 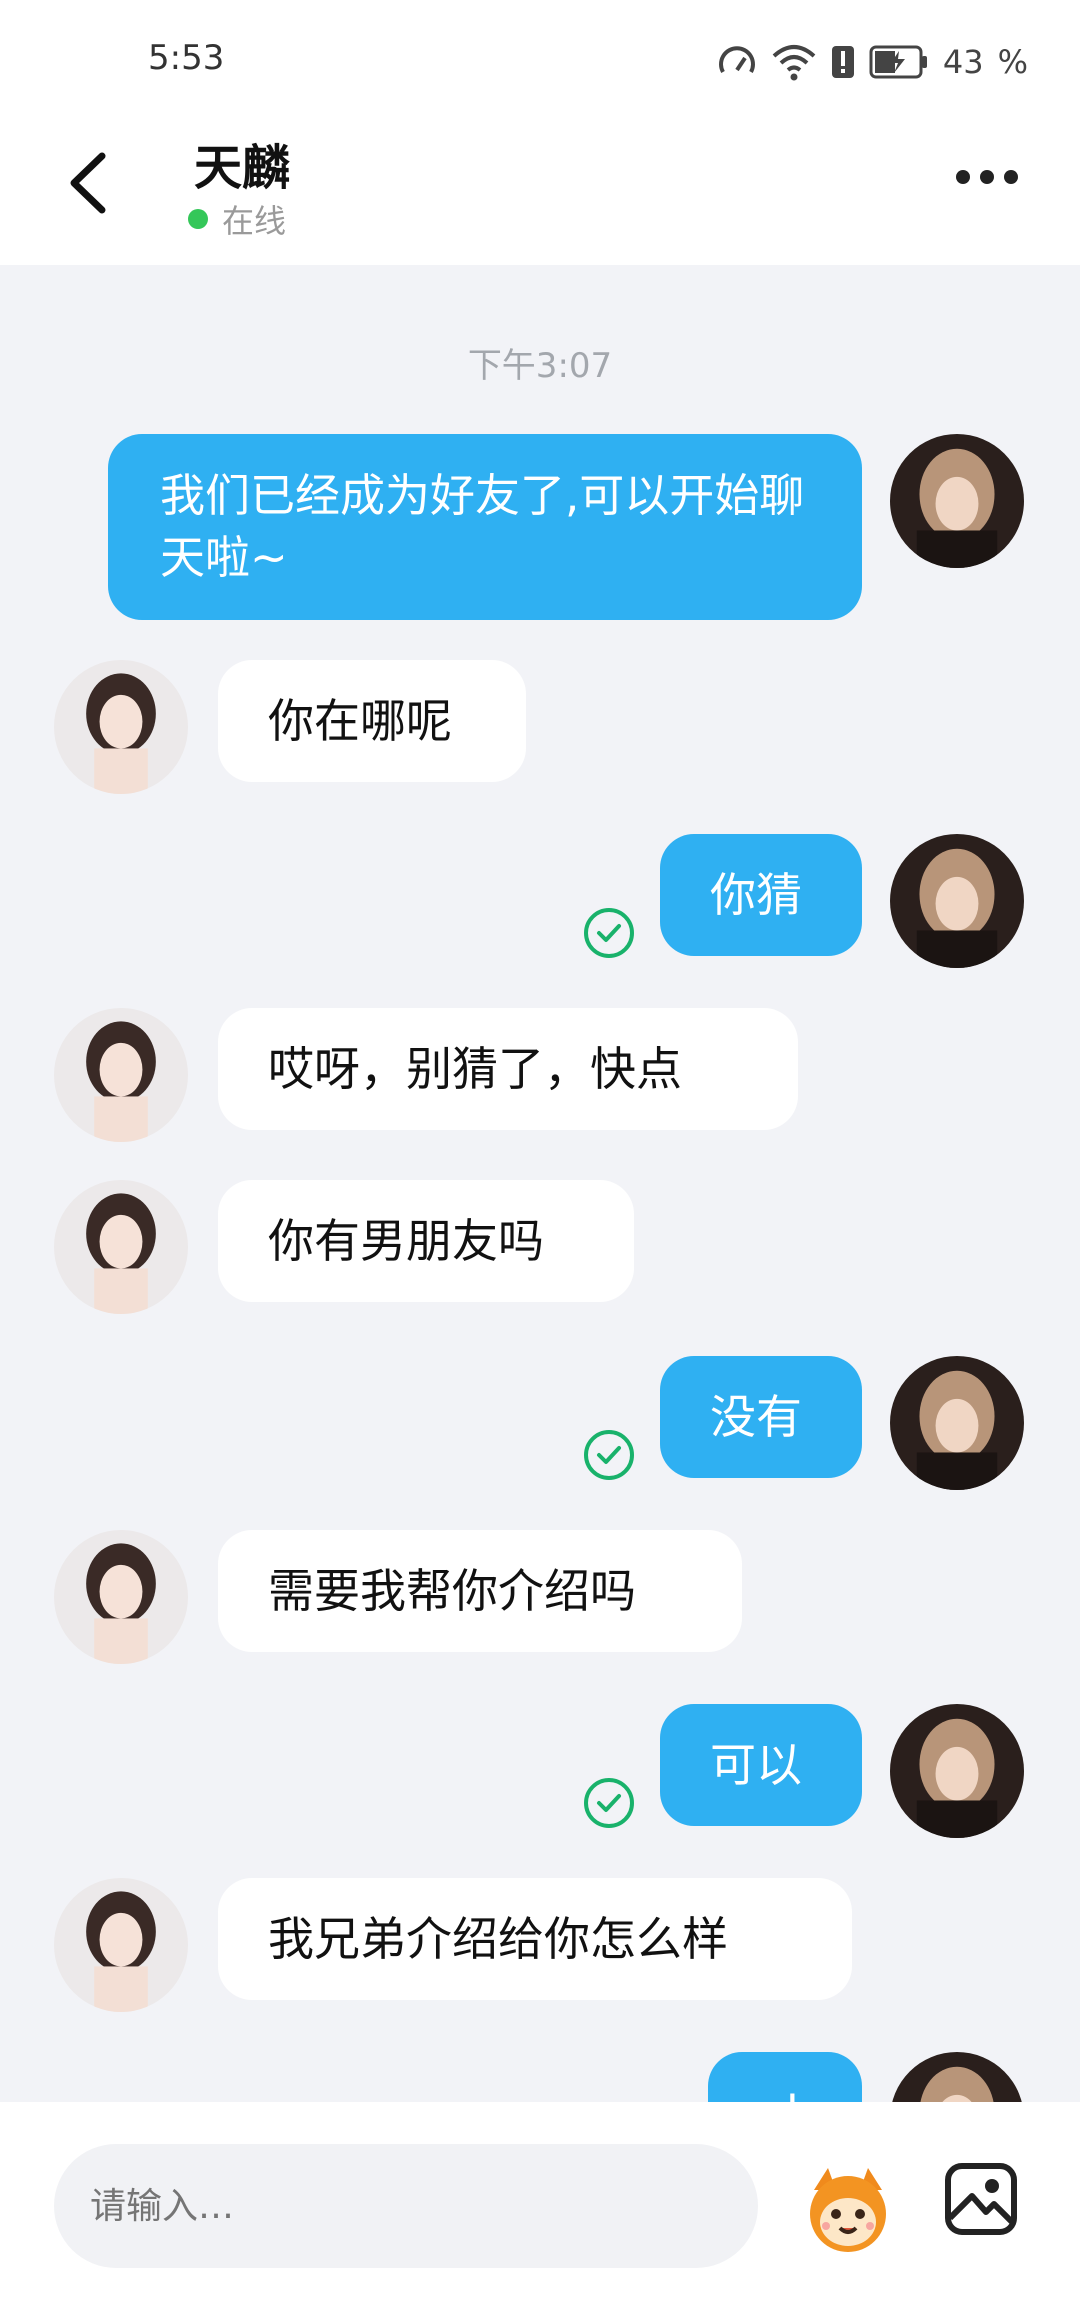 What do you see at coordinates (535, 1939) in the screenshot?
I see `message-bubble: 我兄弟介绍给你怎么样` at bounding box center [535, 1939].